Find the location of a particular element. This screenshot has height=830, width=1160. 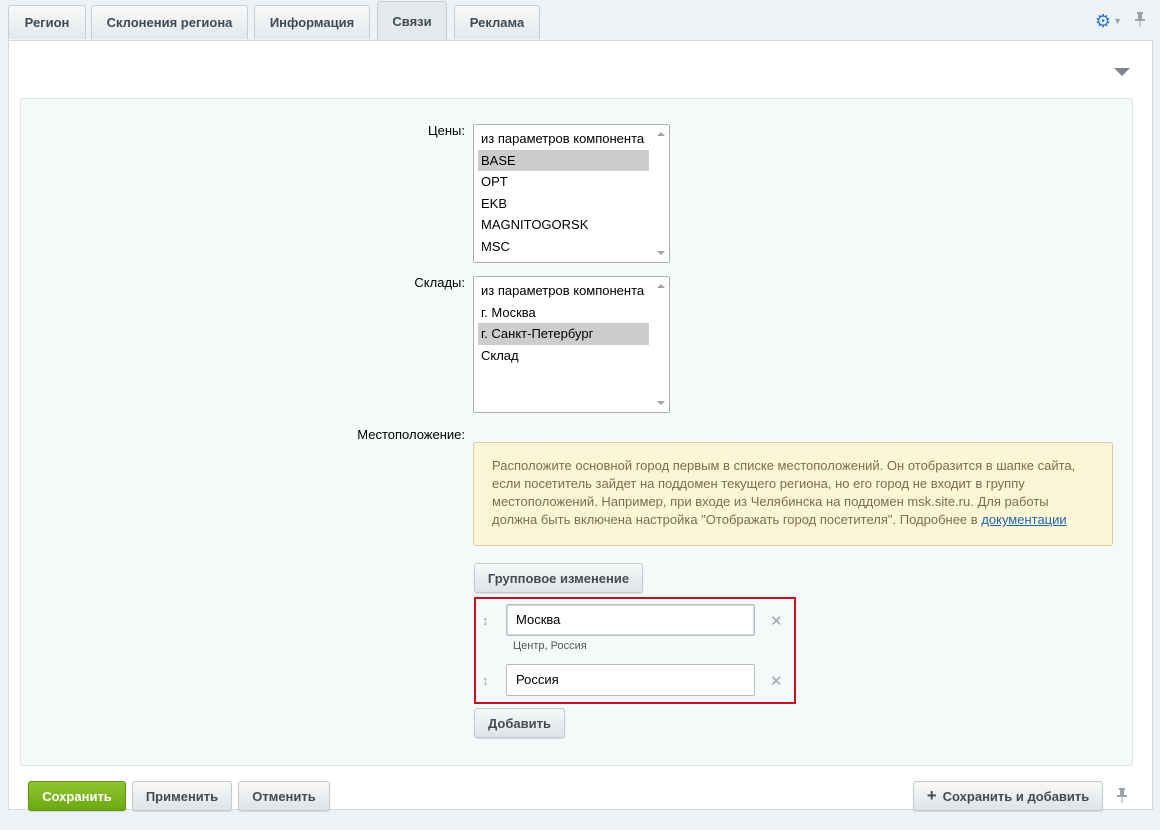

top-icons: ⚙ ▼ is located at coordinates (1120, 20).